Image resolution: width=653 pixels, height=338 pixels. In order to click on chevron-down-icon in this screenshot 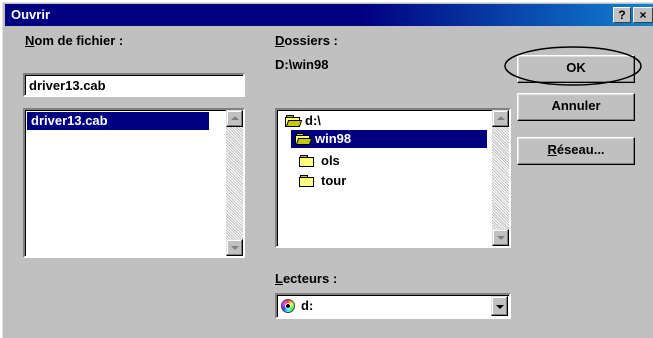, I will do `click(500, 307)`.